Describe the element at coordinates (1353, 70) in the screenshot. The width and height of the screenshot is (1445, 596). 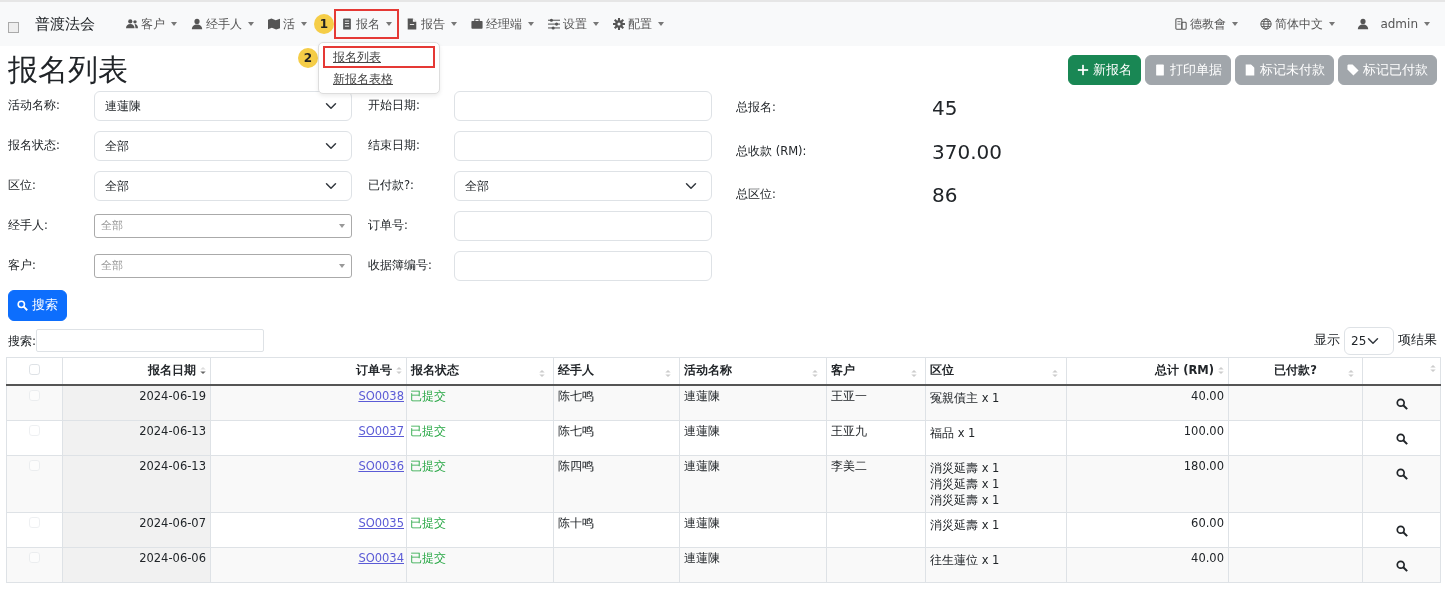
I see `tag-icon` at that location.